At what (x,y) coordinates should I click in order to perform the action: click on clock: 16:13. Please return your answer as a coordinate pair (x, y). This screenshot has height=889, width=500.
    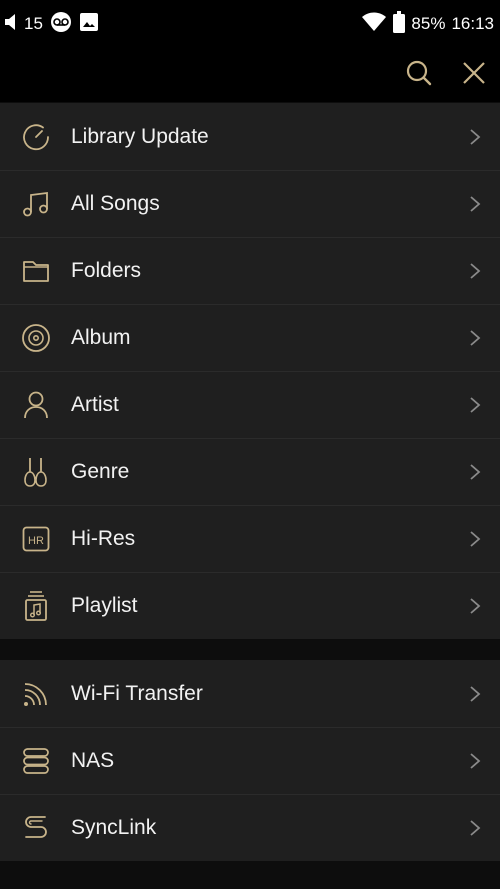
    Looking at the image, I should click on (472, 23).